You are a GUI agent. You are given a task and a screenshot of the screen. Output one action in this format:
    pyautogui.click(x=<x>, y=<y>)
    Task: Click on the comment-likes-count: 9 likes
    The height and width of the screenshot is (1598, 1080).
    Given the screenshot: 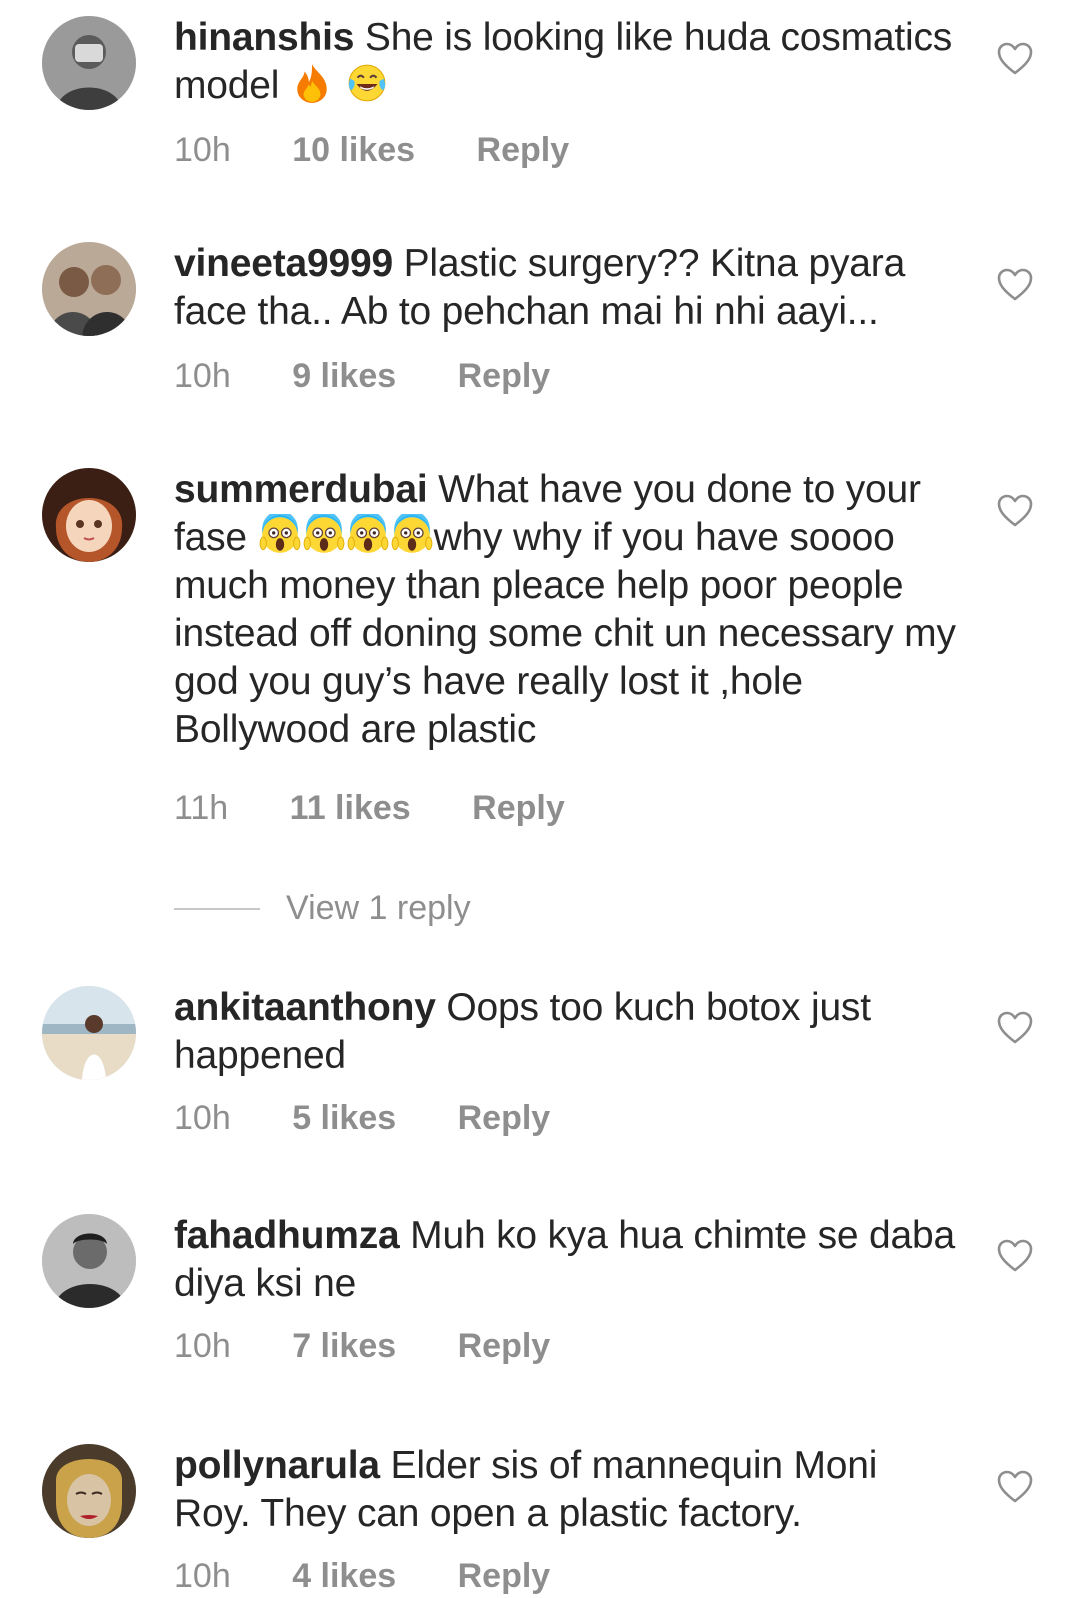 What is the action you would take?
    pyautogui.click(x=344, y=376)
    